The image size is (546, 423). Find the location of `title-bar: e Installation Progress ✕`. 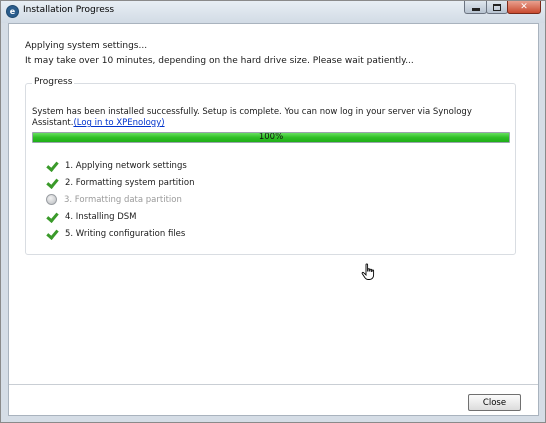

title-bar: e Installation Progress ✕ is located at coordinates (273, 12).